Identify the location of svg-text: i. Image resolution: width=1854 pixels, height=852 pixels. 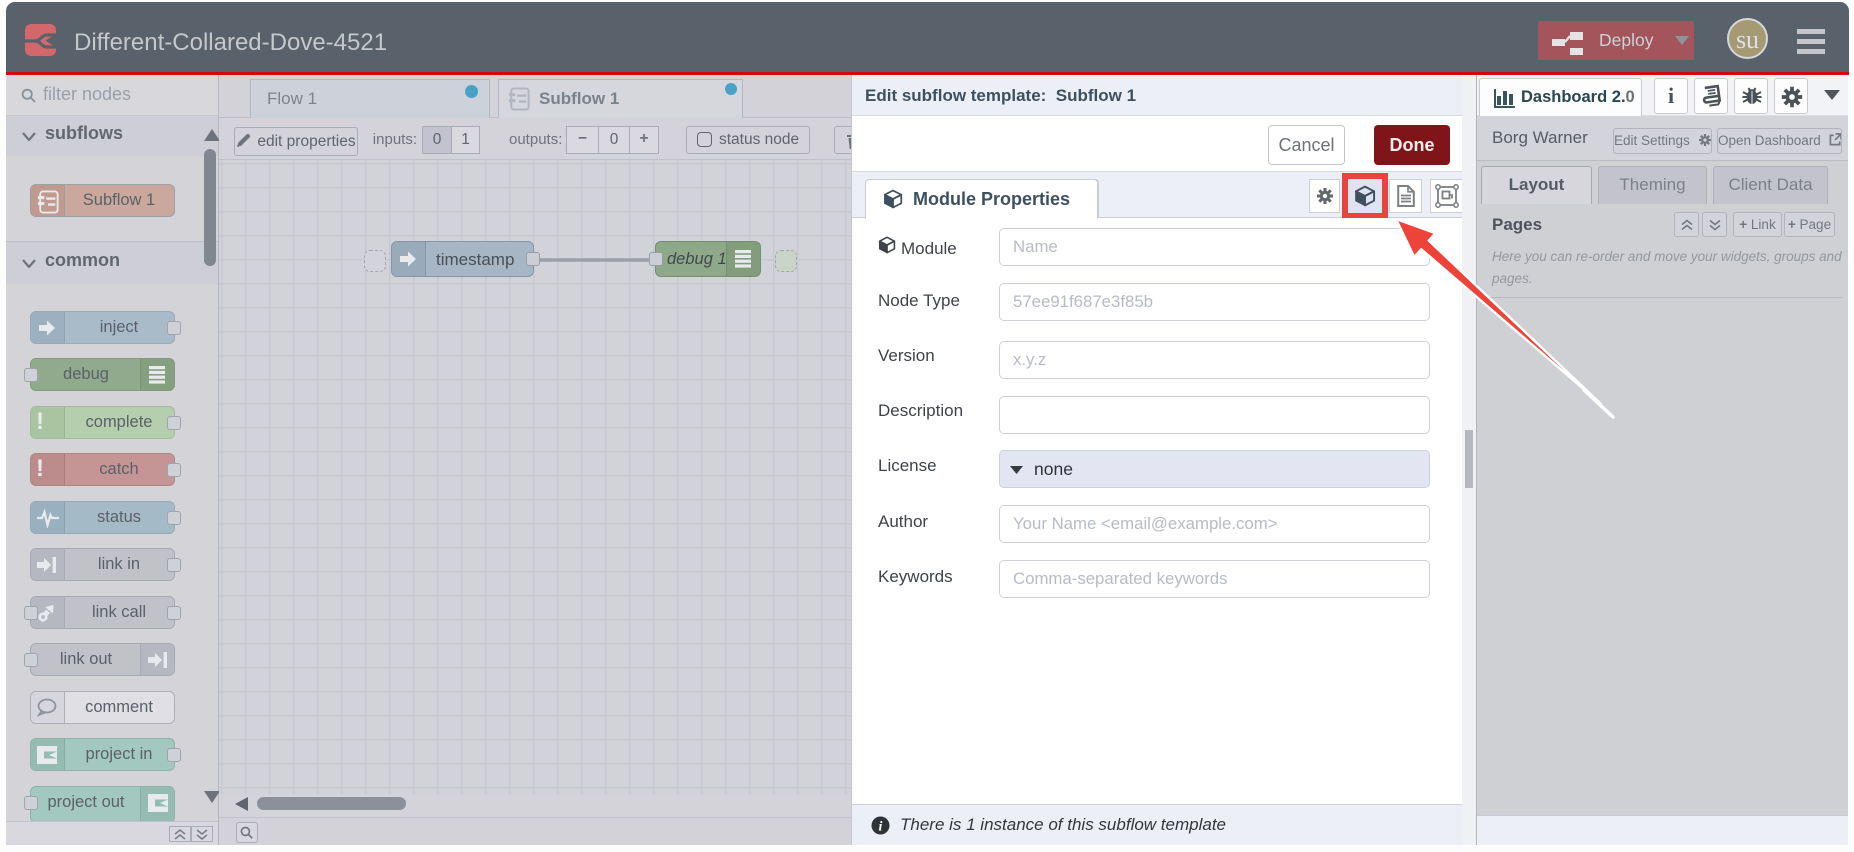
(881, 827).